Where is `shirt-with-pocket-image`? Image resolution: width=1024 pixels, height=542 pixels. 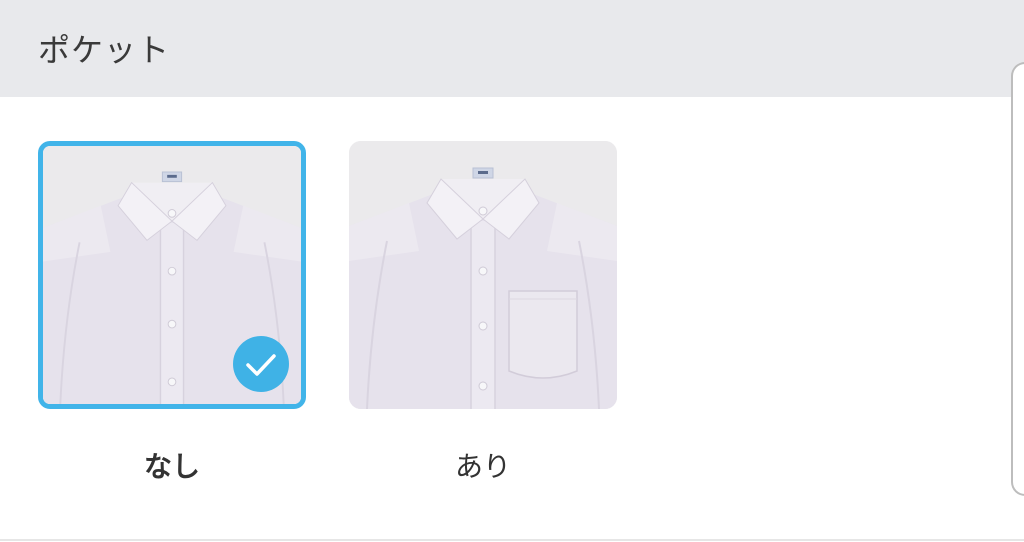 shirt-with-pocket-image is located at coordinates (483, 275).